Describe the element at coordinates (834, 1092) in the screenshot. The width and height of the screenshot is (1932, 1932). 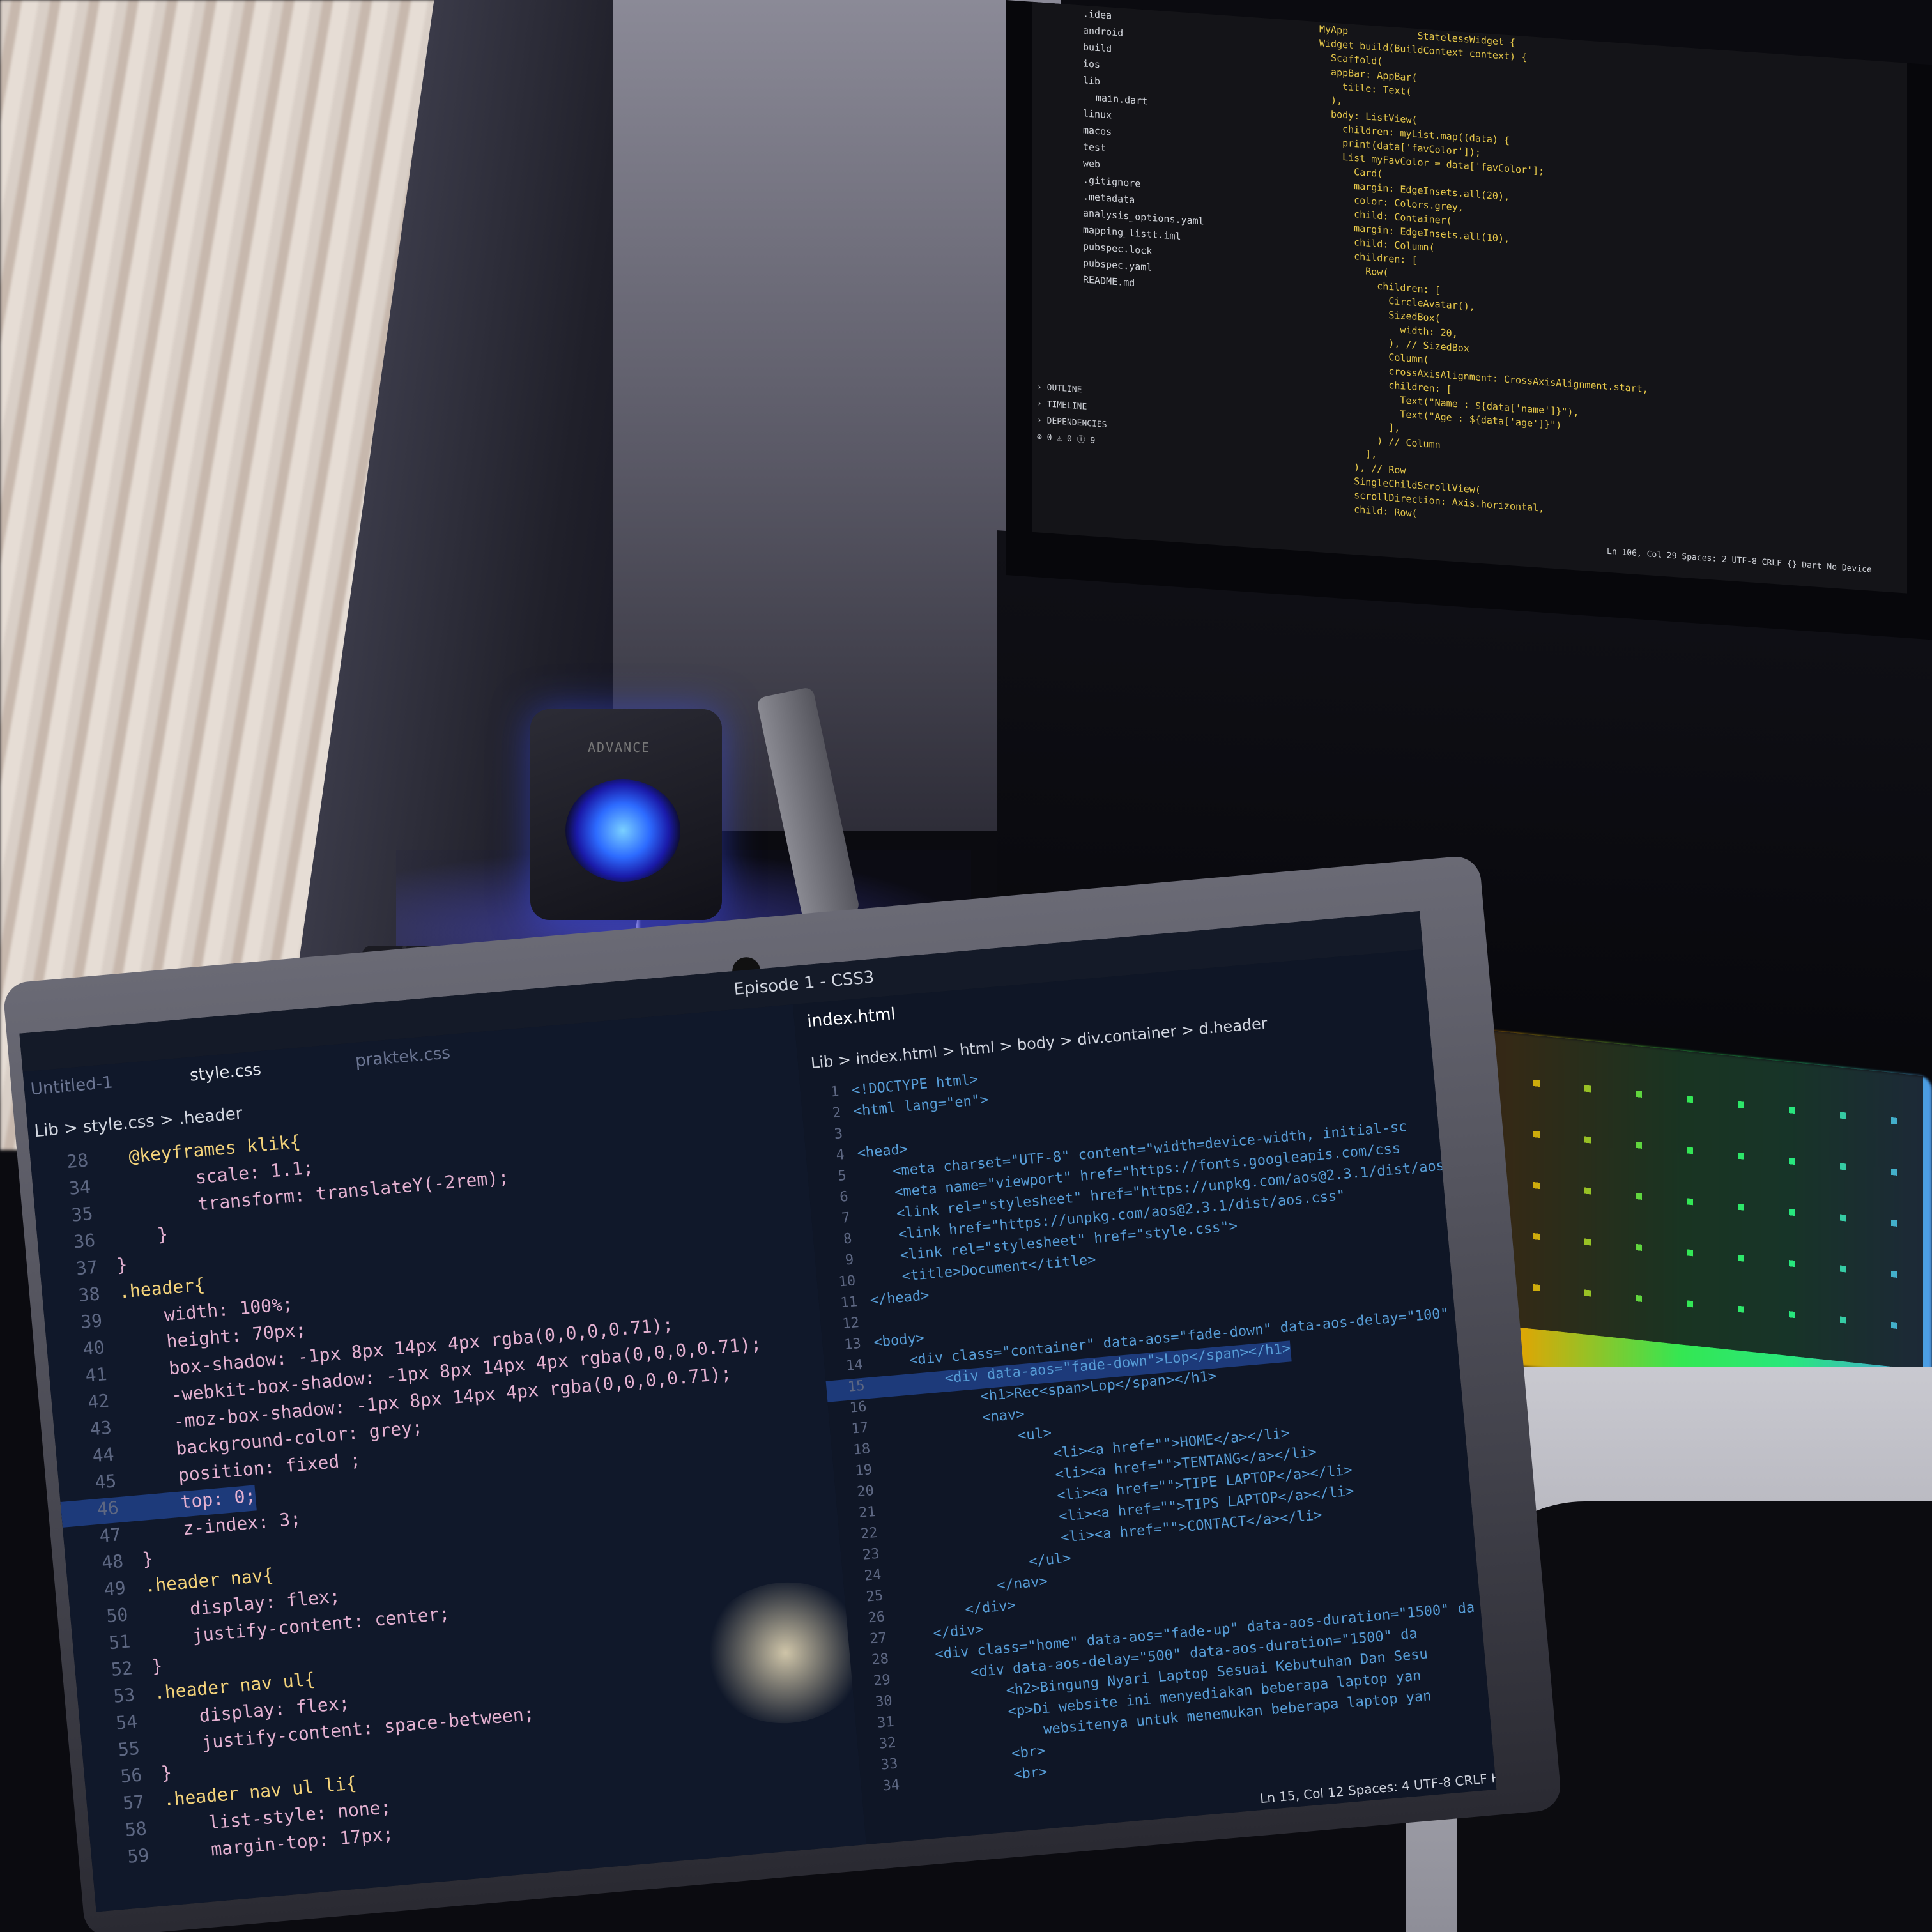
I see `line-number: 1` at that location.